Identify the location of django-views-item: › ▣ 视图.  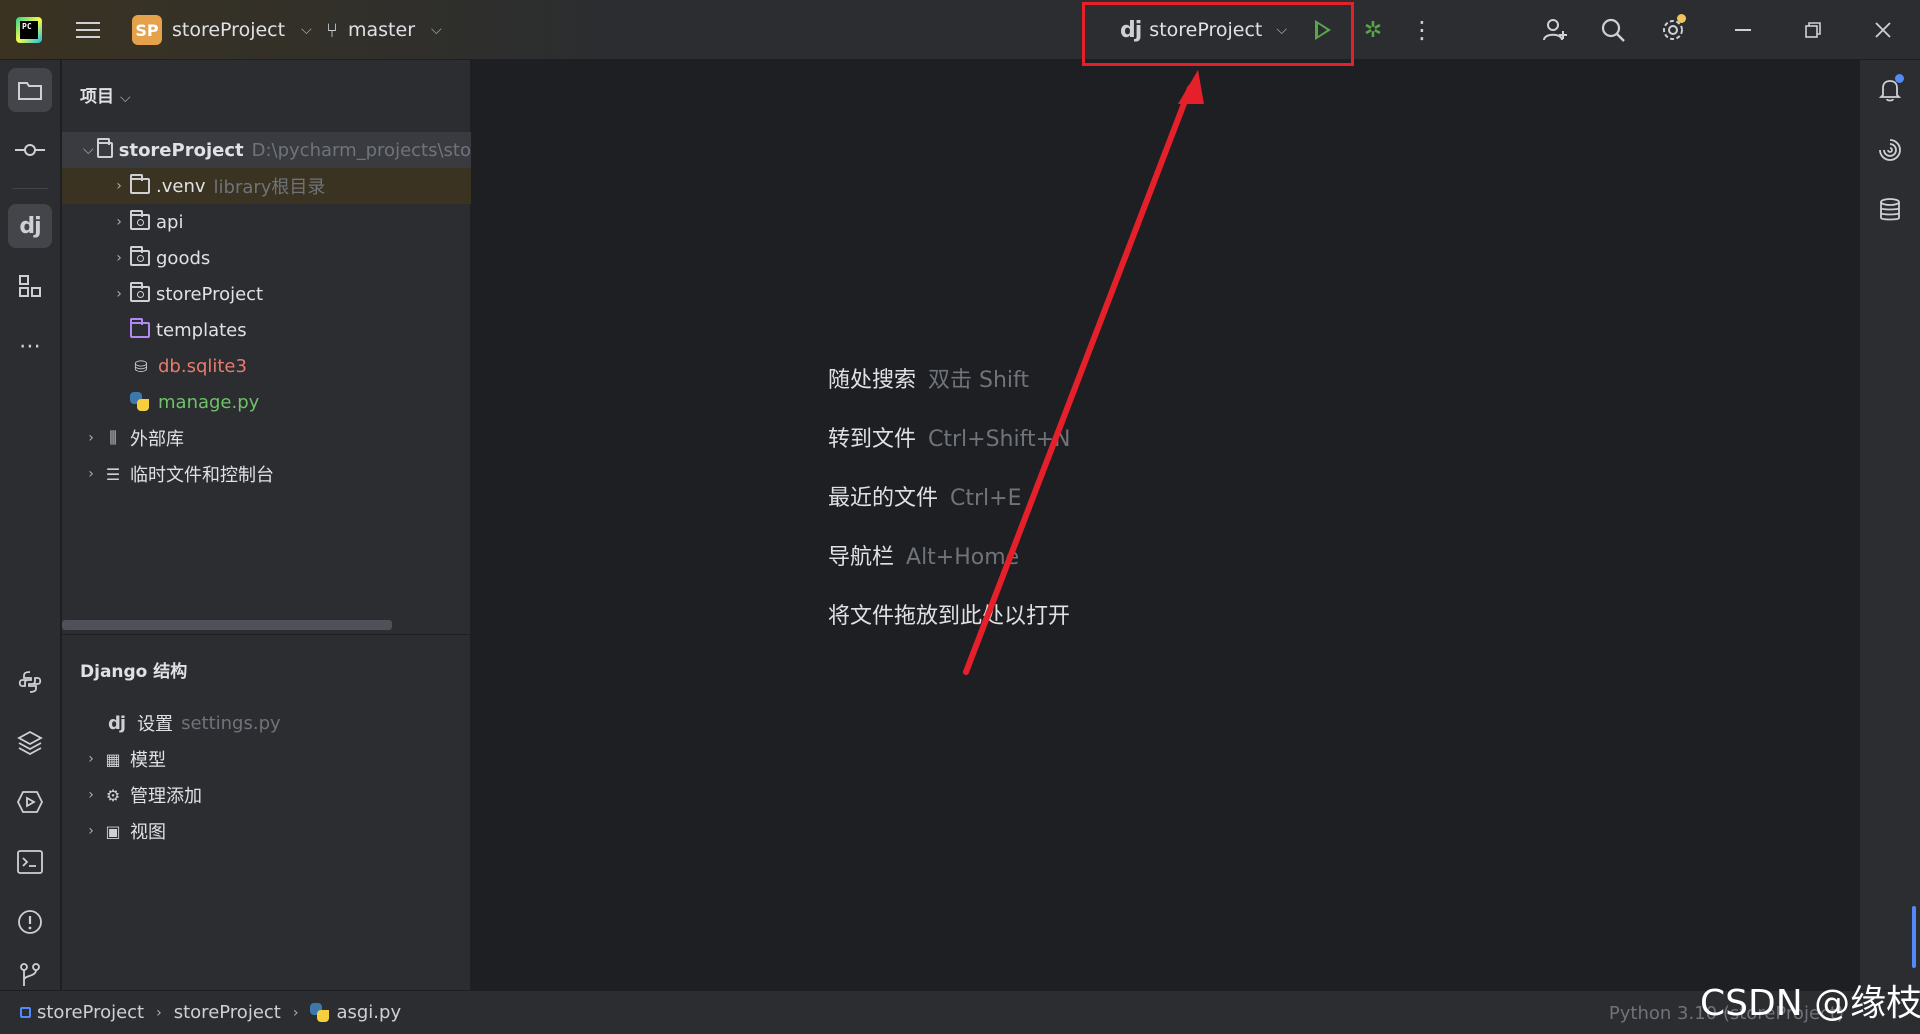
(266, 831).